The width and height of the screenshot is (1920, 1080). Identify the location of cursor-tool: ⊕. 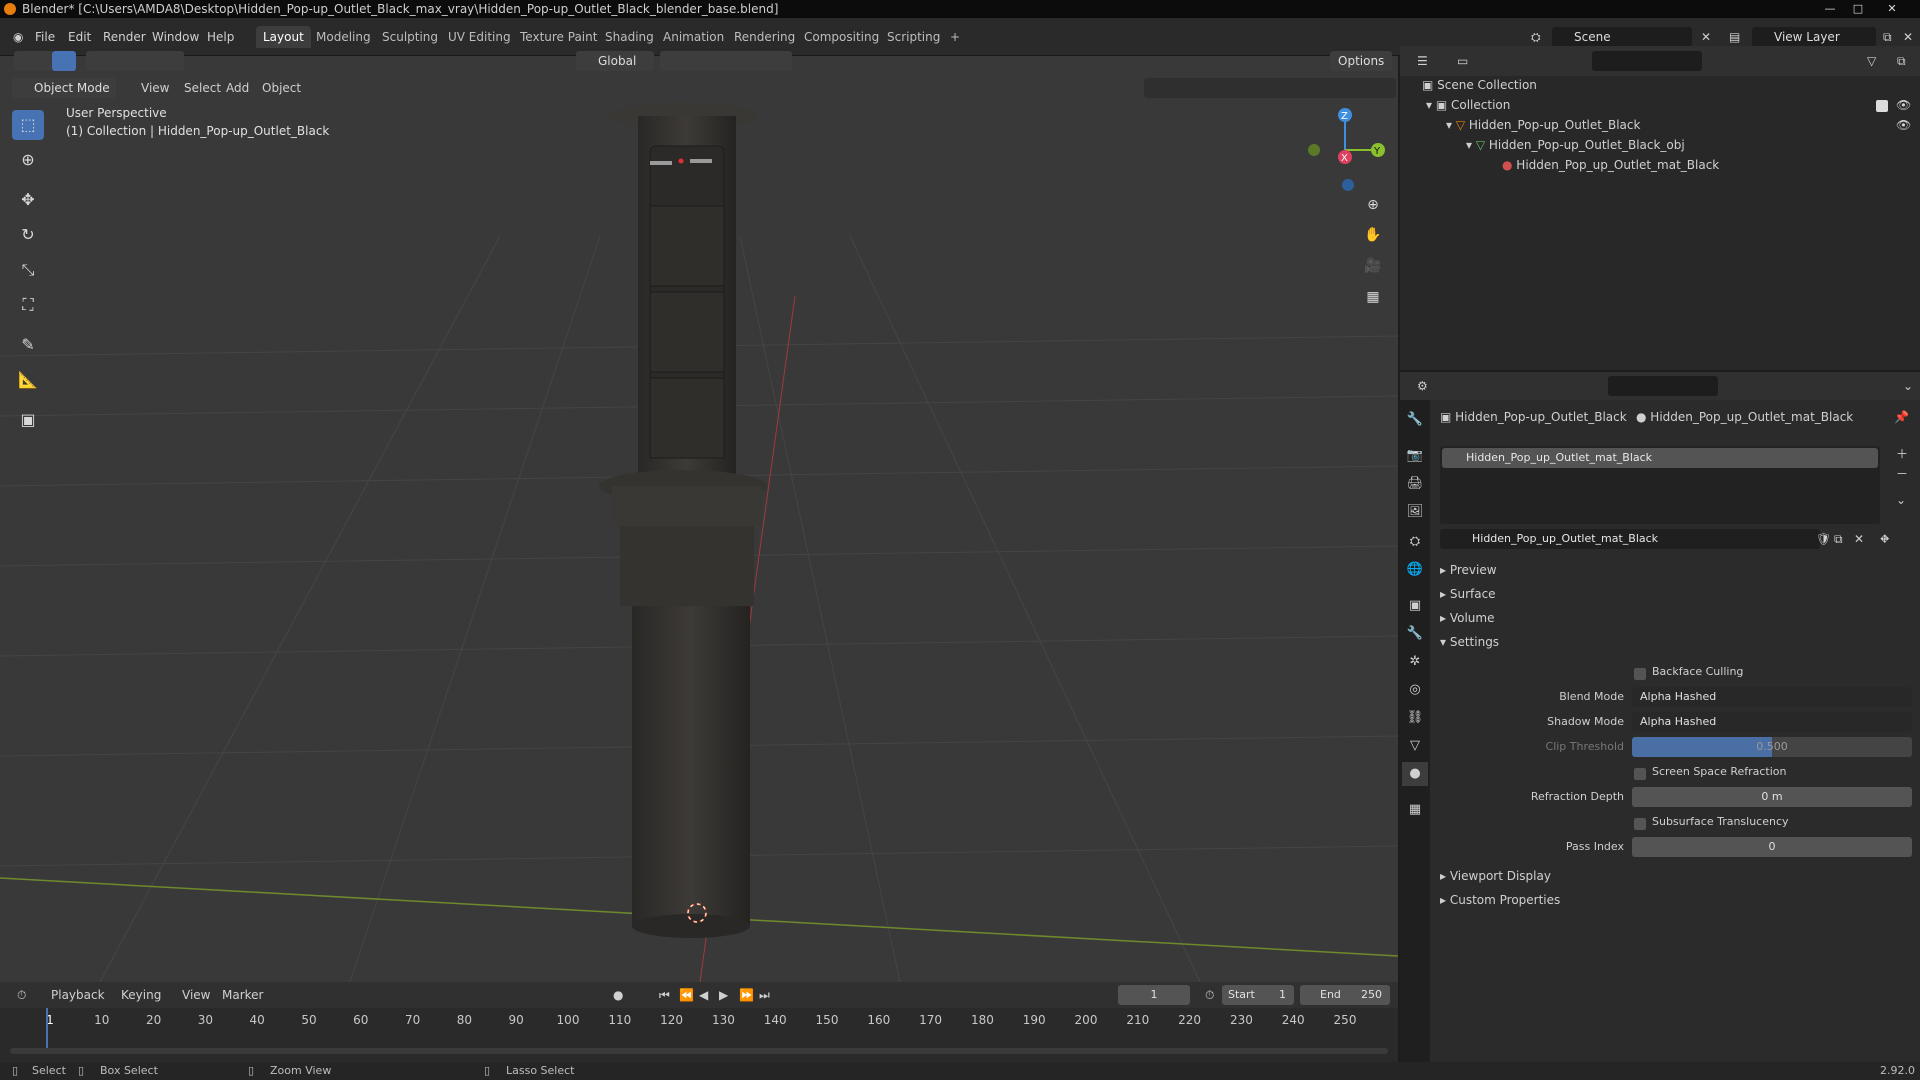
(28, 160).